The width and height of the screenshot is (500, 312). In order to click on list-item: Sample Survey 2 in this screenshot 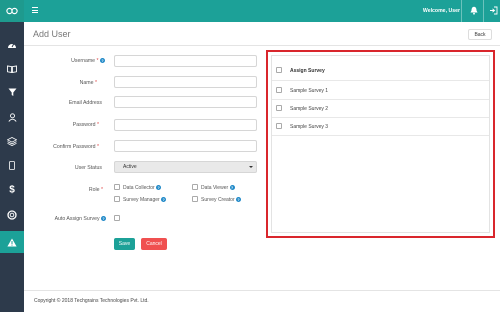, I will do `click(380, 109)`.